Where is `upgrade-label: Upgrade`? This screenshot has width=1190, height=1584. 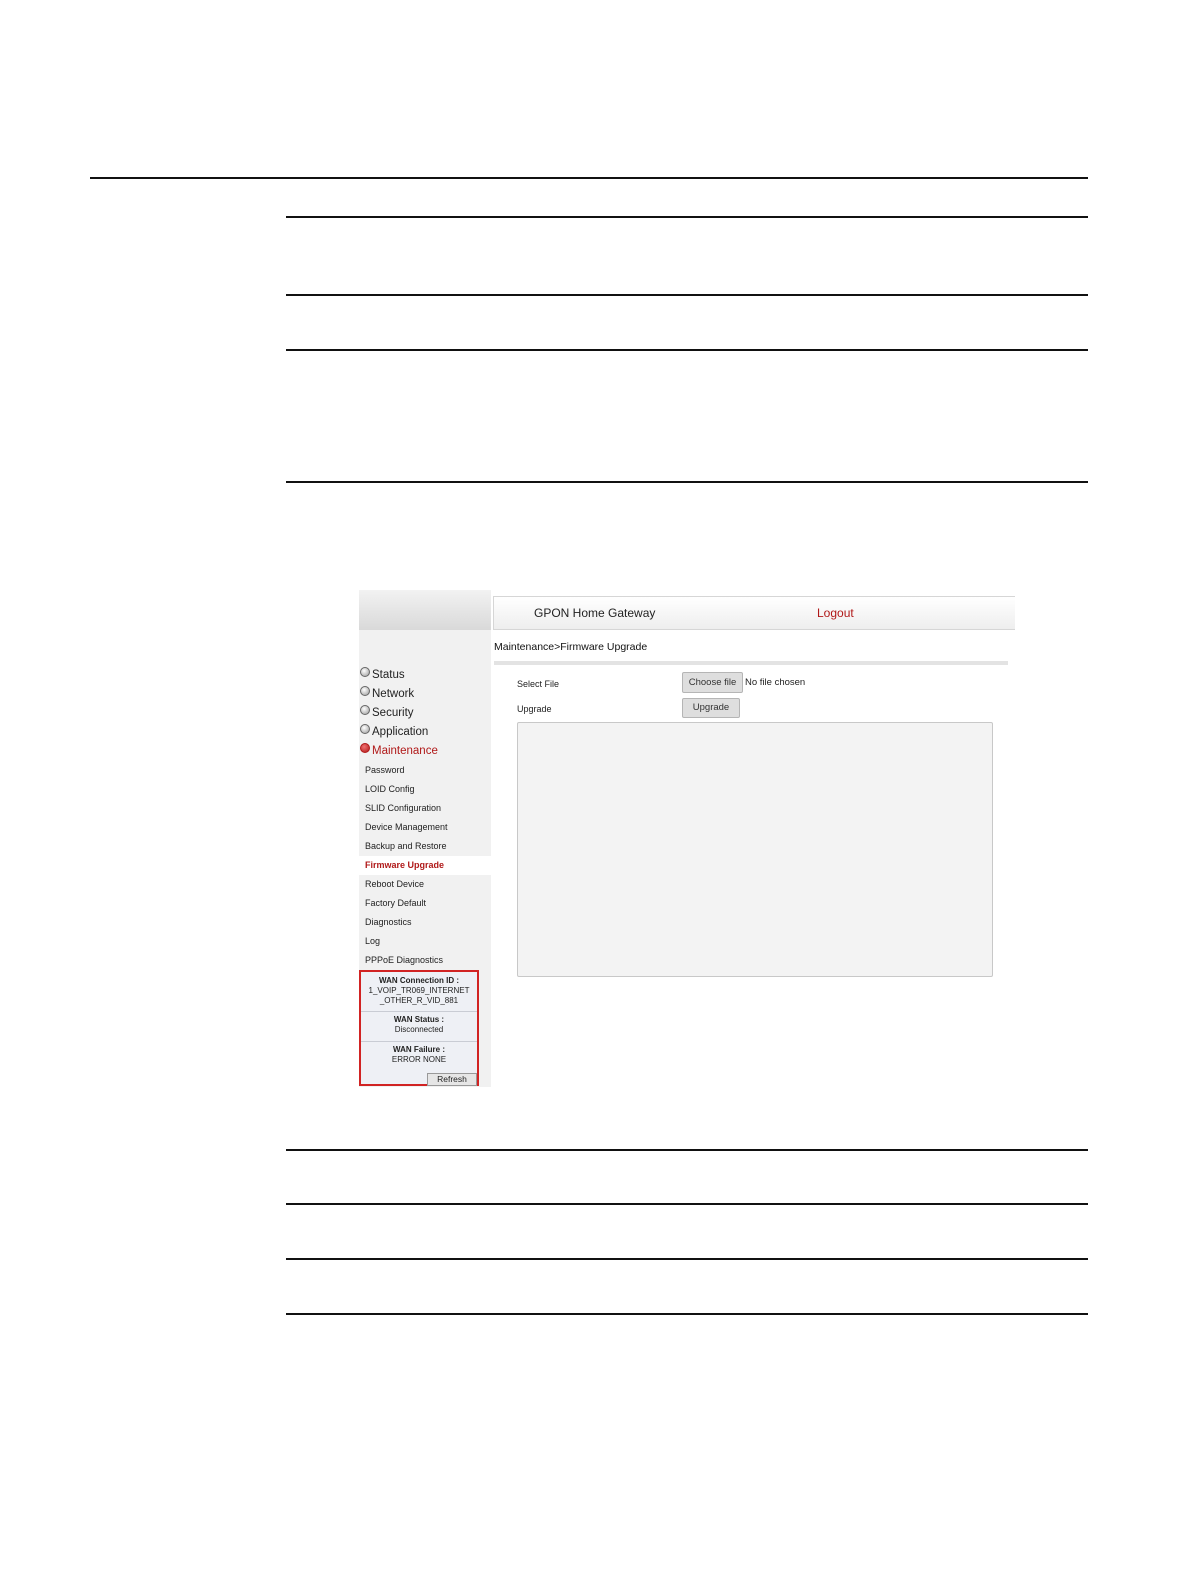 upgrade-label: Upgrade is located at coordinates (534, 709).